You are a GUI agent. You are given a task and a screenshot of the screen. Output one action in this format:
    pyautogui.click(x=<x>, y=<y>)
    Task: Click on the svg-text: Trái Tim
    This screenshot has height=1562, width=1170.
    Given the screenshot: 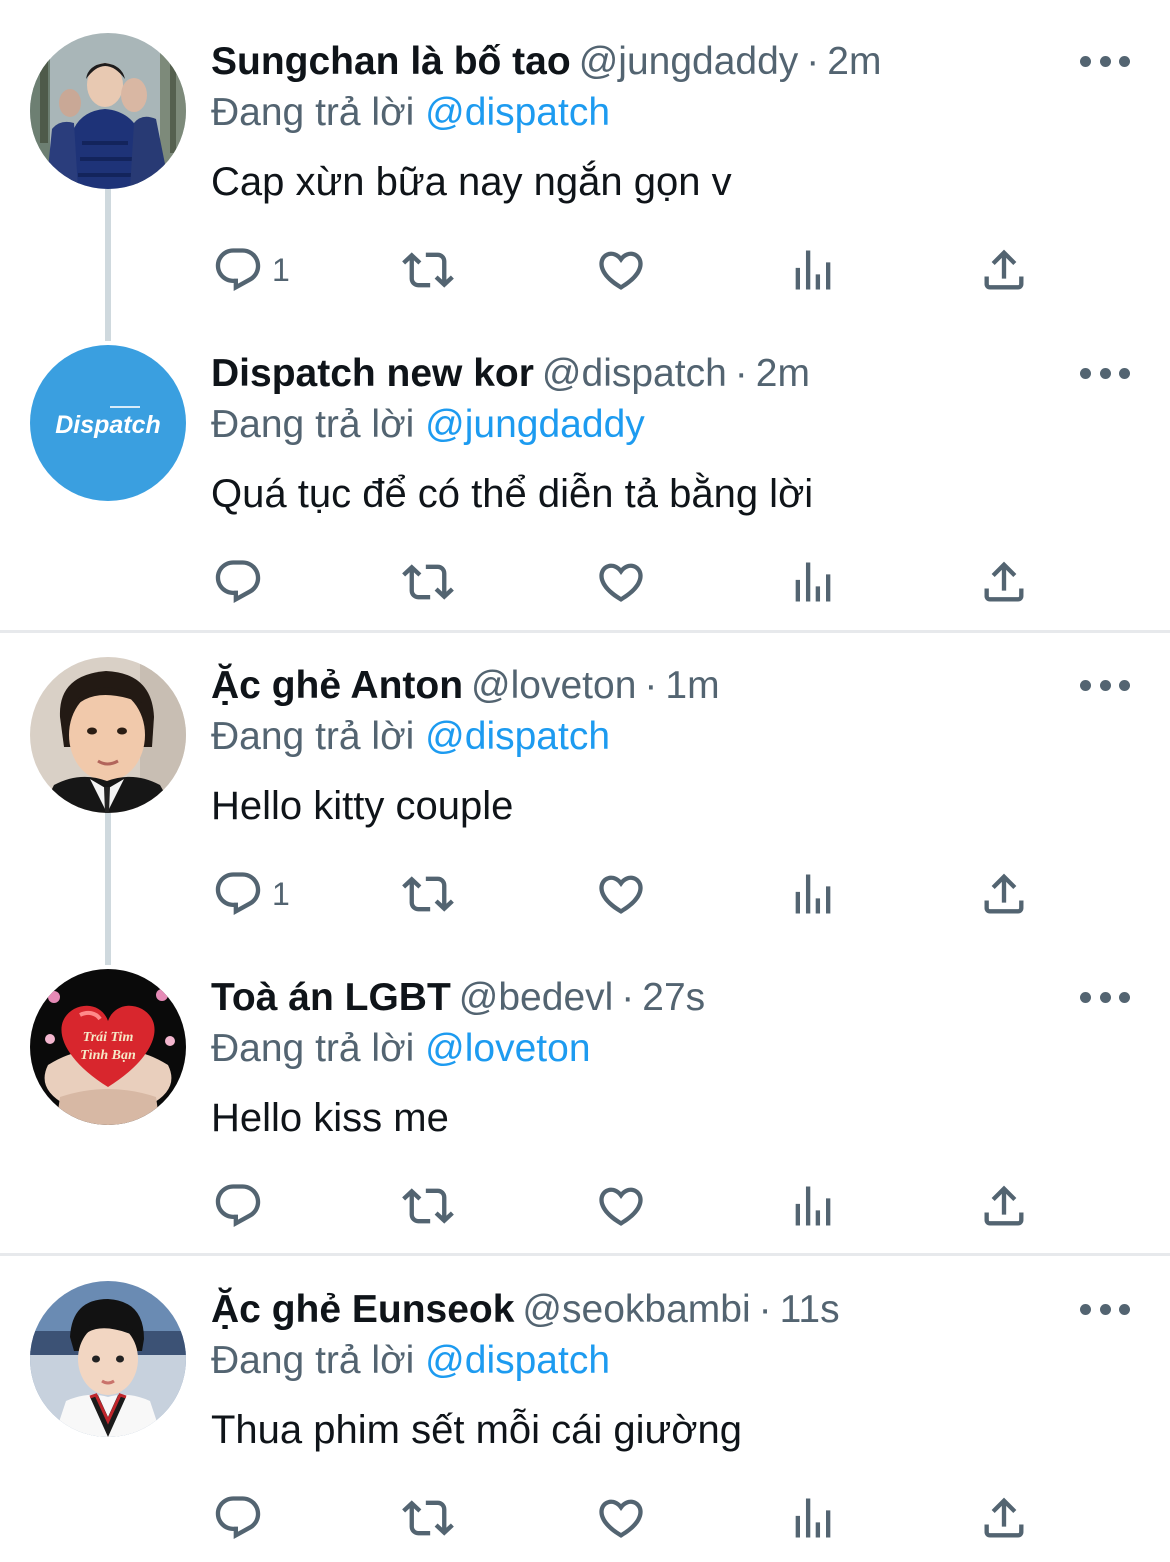 What is the action you would take?
    pyautogui.click(x=108, y=1037)
    